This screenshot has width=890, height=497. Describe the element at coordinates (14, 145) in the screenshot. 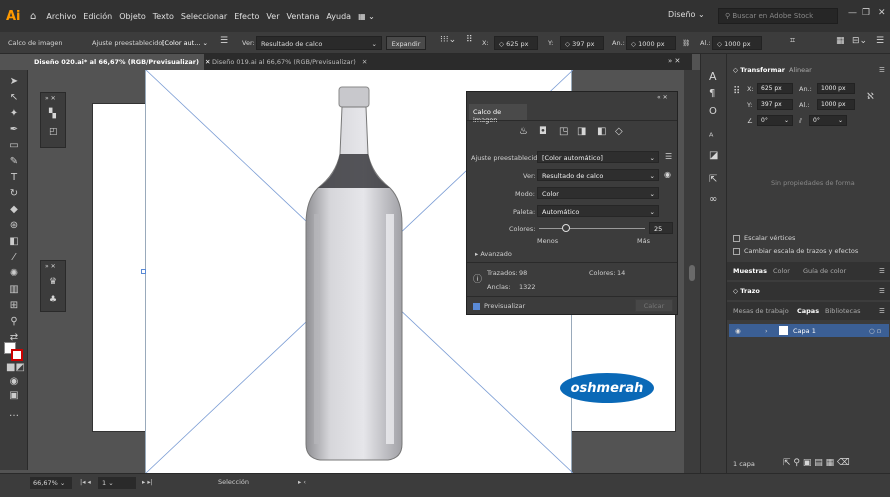

I see `rectangle-tool-icon: ▭` at that location.